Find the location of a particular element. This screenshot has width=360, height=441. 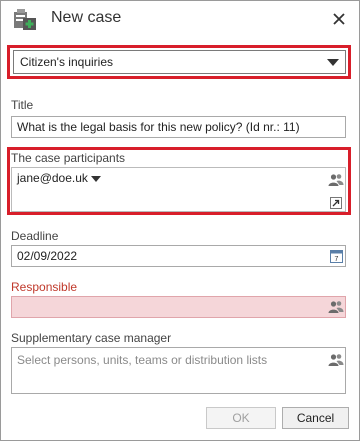

participant-email: jane@doe.uk is located at coordinates (52, 178).